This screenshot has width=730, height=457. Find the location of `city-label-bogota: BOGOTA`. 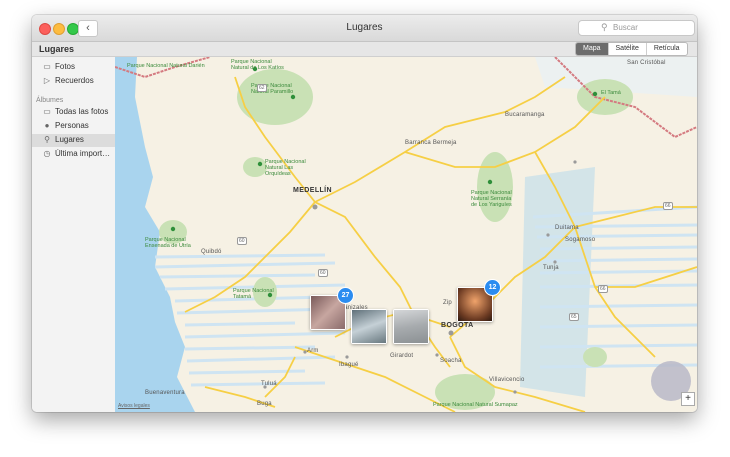

city-label-bogota: BOGOTA is located at coordinates (457, 325).